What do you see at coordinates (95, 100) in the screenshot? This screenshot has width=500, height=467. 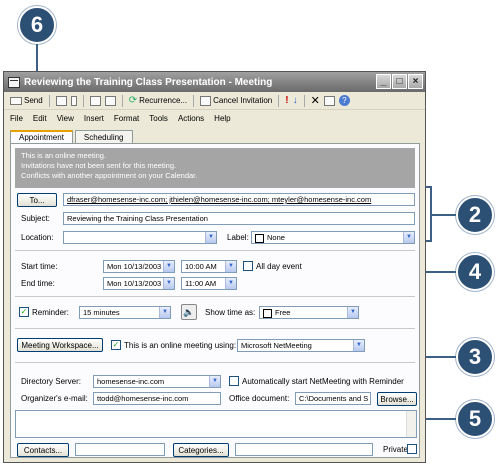 I see `address-book-icon` at bounding box center [95, 100].